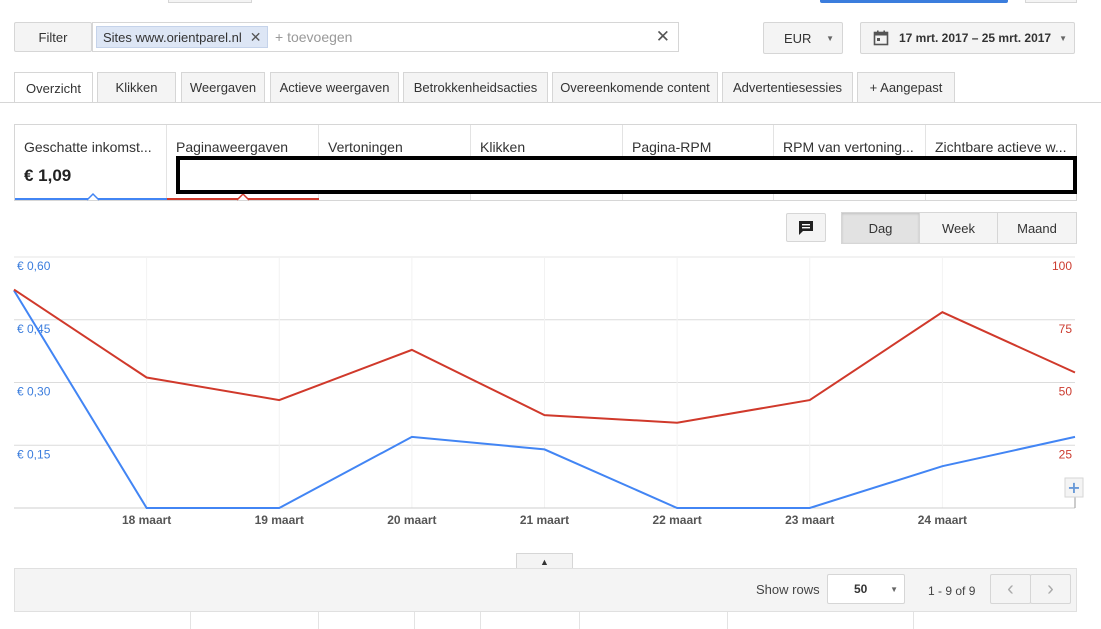 This screenshot has height=629, width=1101. What do you see at coordinates (809, 520) in the screenshot?
I see `x-axis-tick-label: 23 maart` at bounding box center [809, 520].